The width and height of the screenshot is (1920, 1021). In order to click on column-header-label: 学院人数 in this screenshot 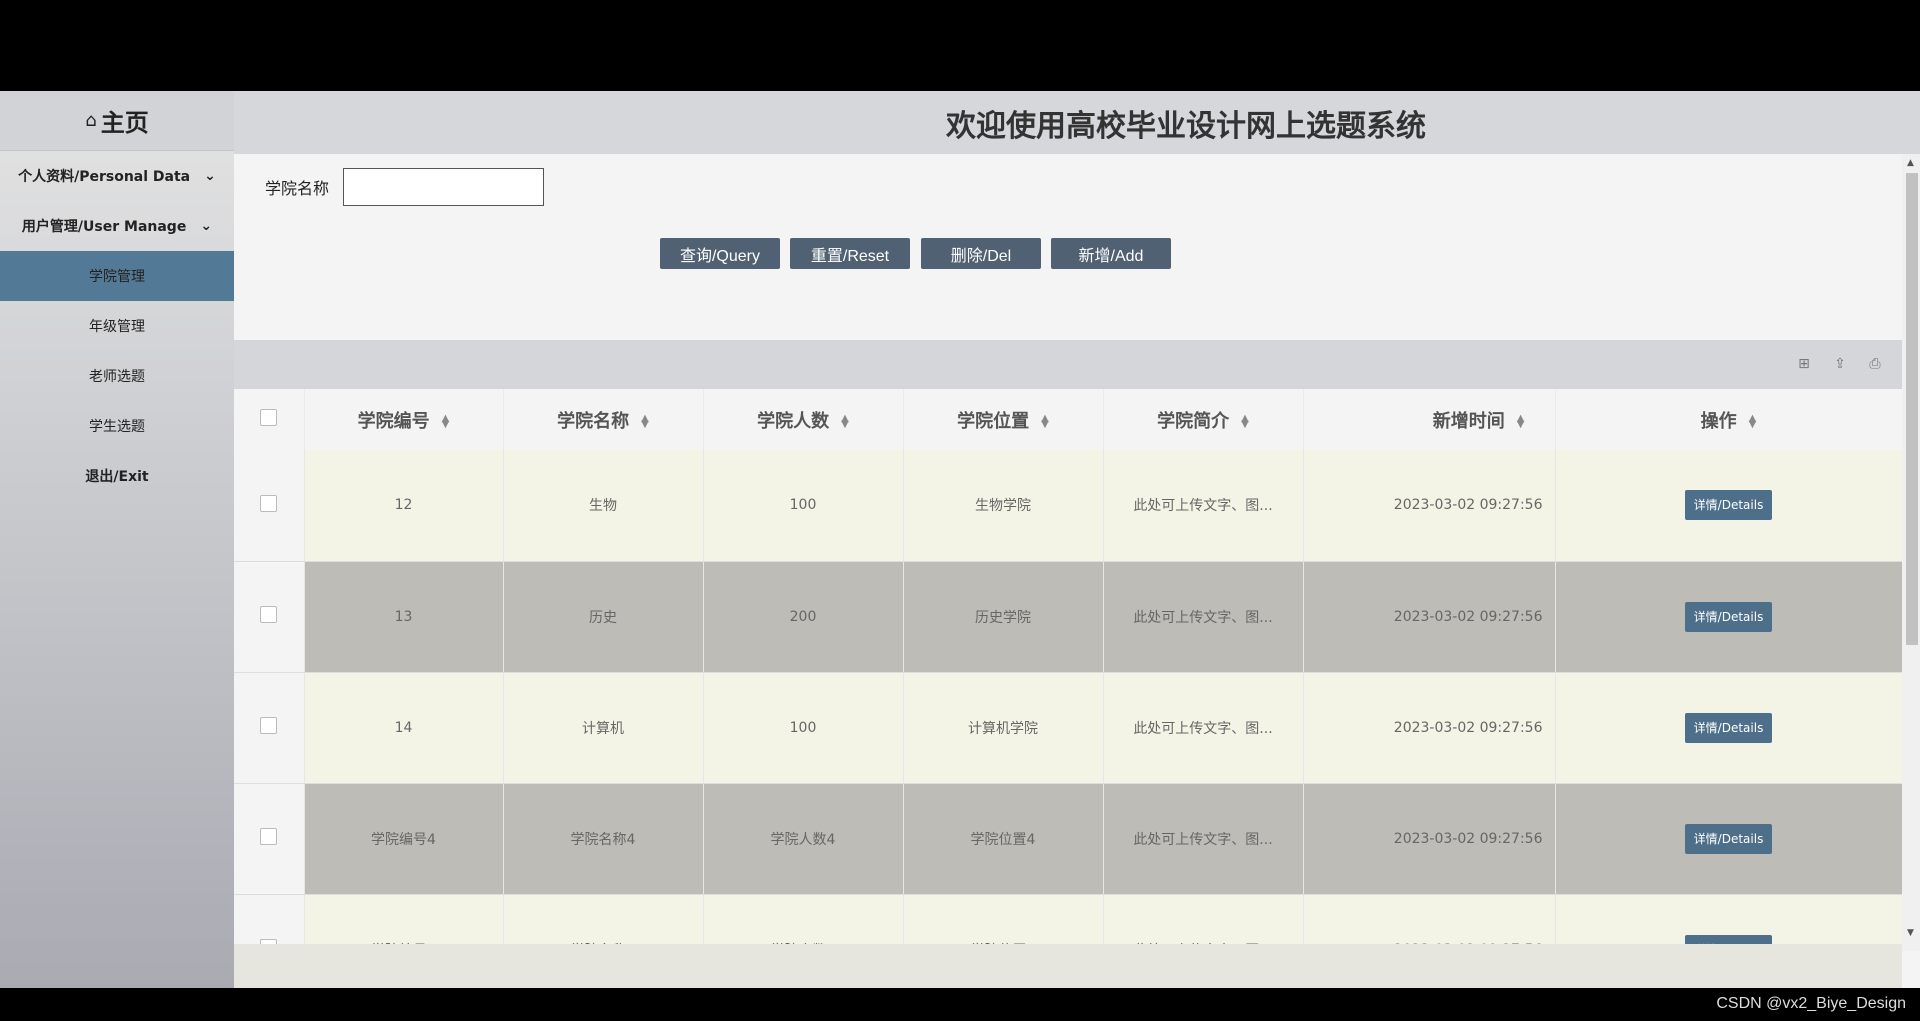, I will do `click(793, 421)`.